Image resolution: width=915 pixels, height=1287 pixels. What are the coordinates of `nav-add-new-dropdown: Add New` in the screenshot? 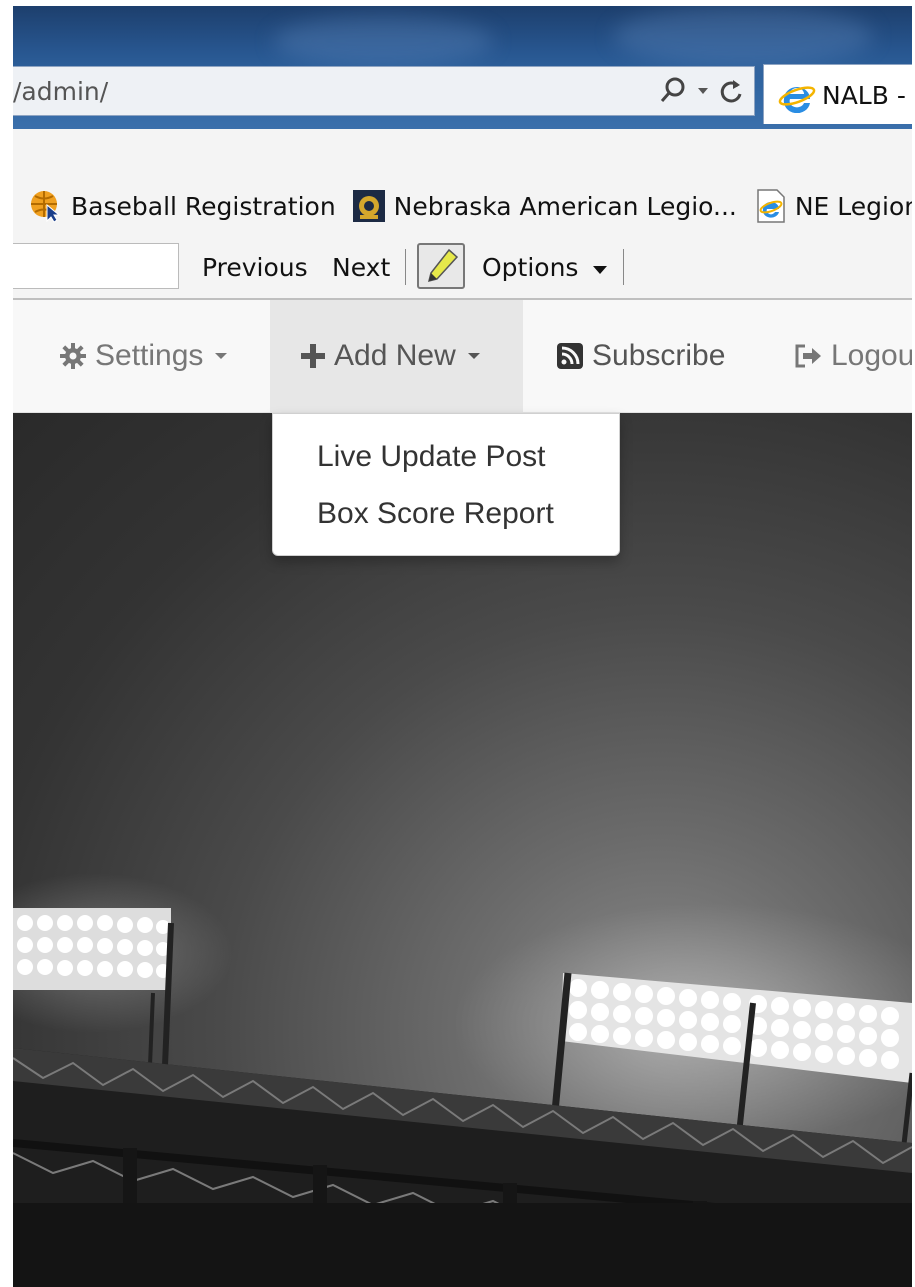 It's located at (396, 356).